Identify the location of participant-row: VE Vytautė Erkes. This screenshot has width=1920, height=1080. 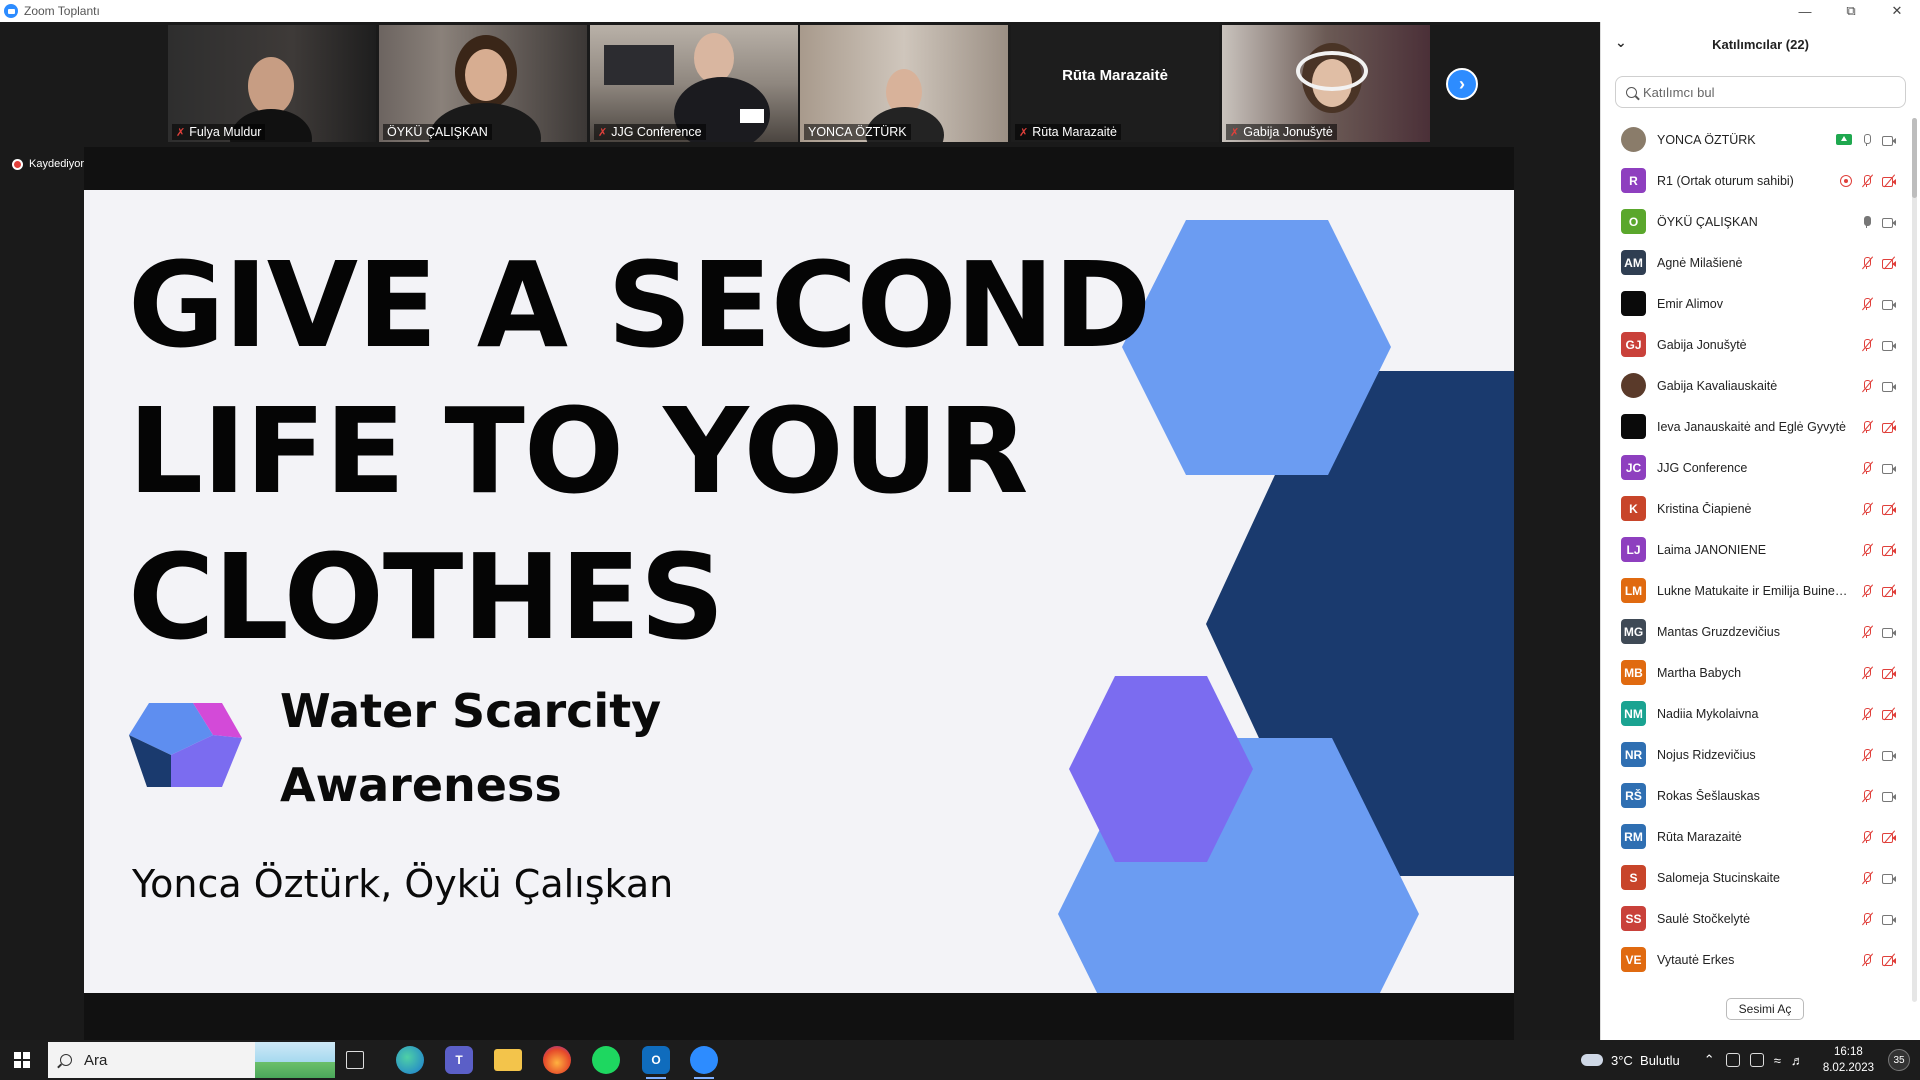
(1753, 959).